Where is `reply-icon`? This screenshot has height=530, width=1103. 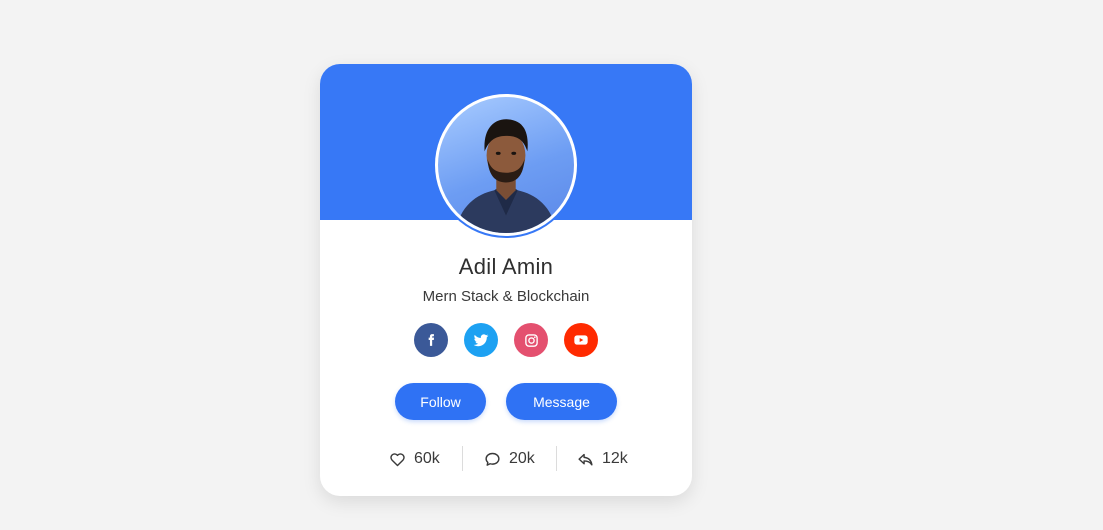
reply-icon is located at coordinates (585, 459).